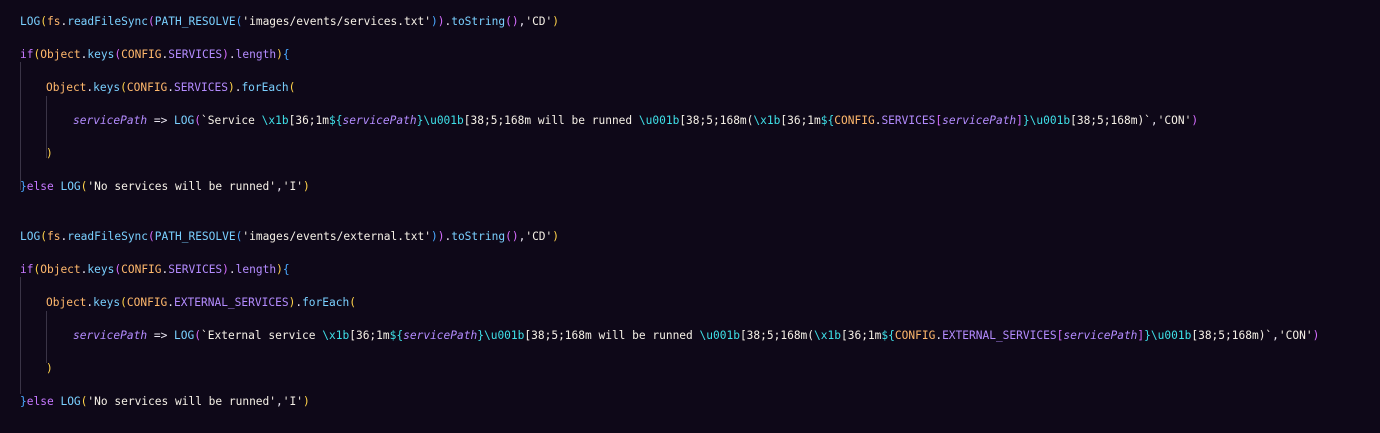 This screenshot has width=1380, height=433. Describe the element at coordinates (108, 236) in the screenshot. I see `code-token: readFileSync` at that location.